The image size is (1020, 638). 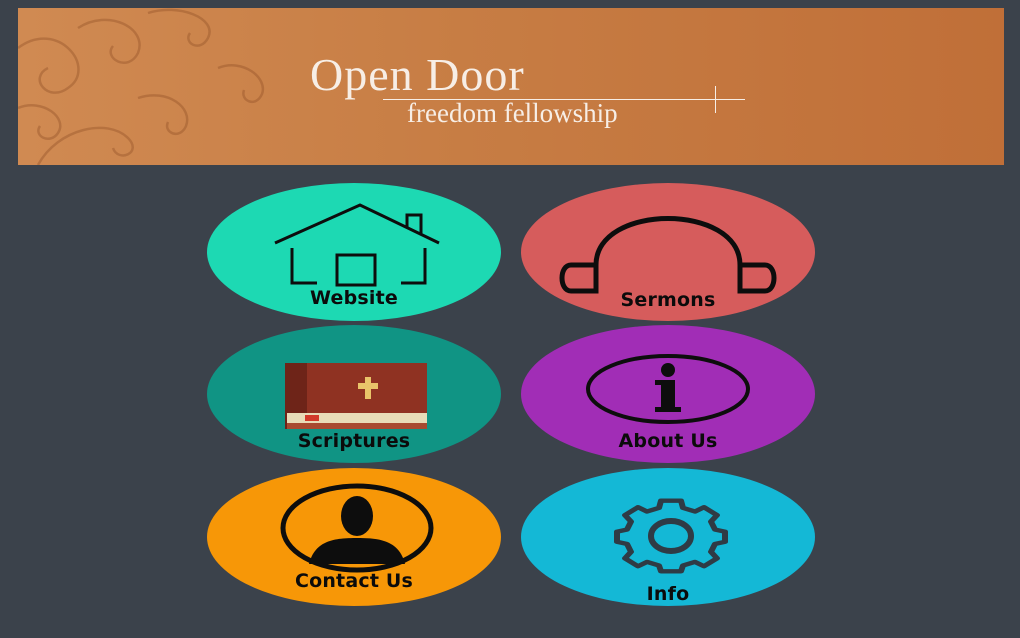 I want to click on contact-us-label: Contact Us, so click(x=354, y=581).